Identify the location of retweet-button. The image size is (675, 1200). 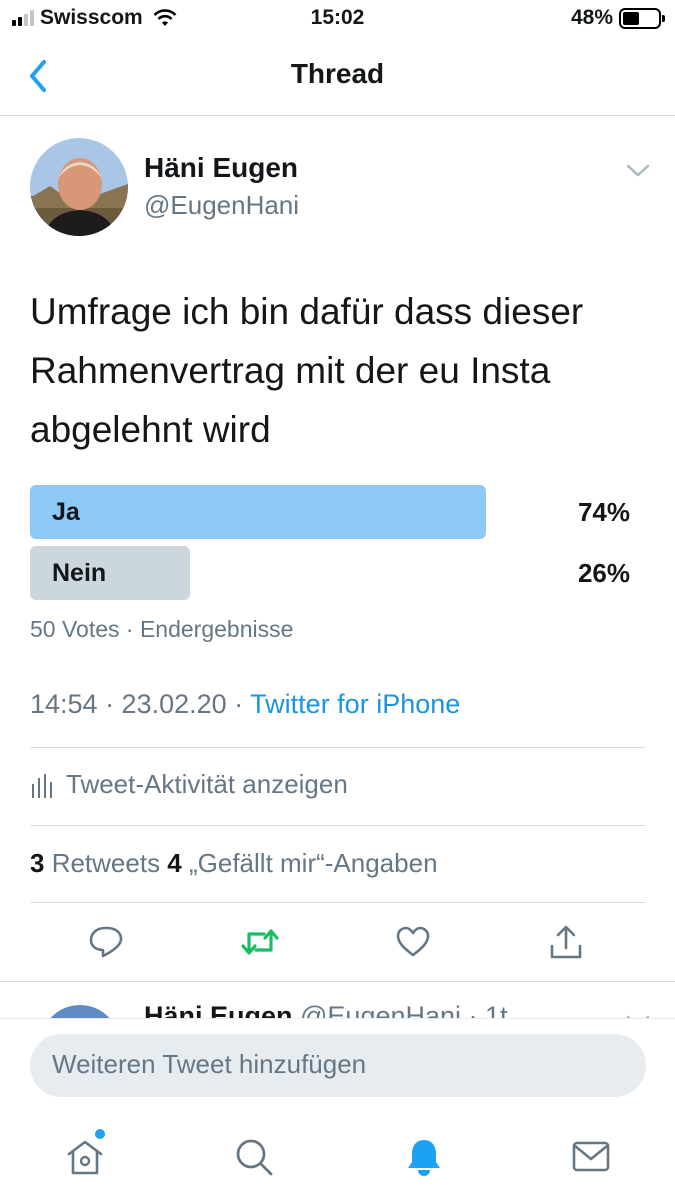
(260, 942).